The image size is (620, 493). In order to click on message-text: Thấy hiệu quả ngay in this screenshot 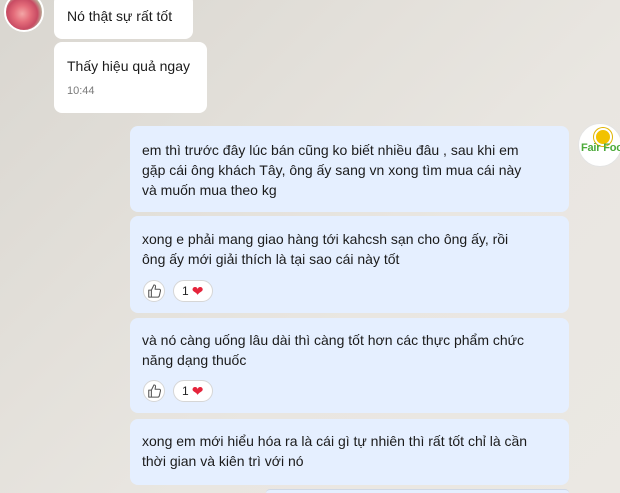, I will do `click(128, 66)`.